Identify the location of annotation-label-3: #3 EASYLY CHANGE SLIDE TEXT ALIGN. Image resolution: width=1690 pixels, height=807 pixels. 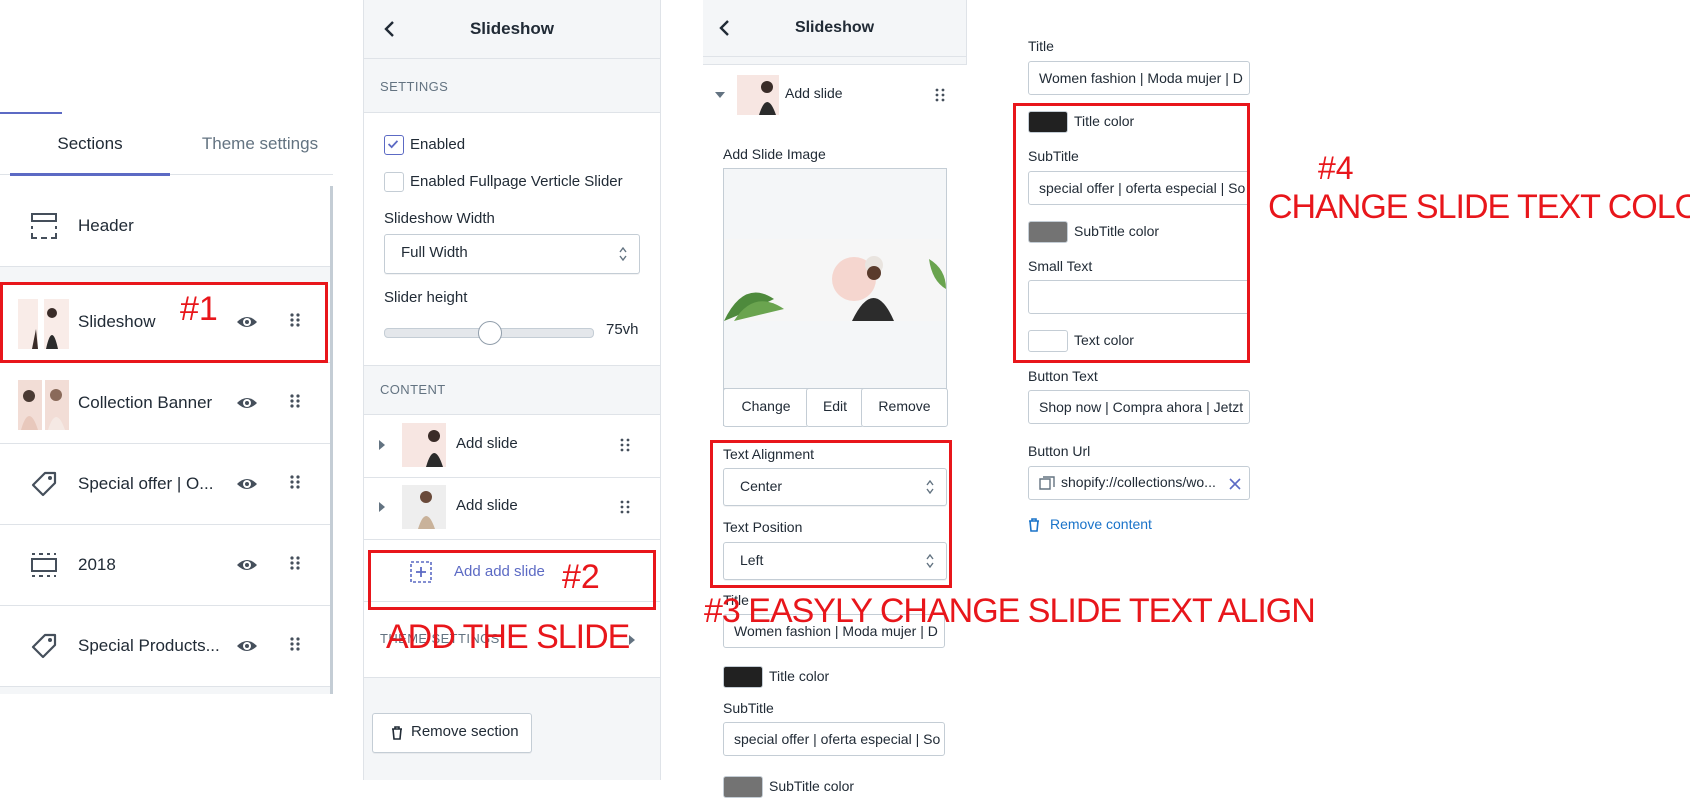
(1010, 611).